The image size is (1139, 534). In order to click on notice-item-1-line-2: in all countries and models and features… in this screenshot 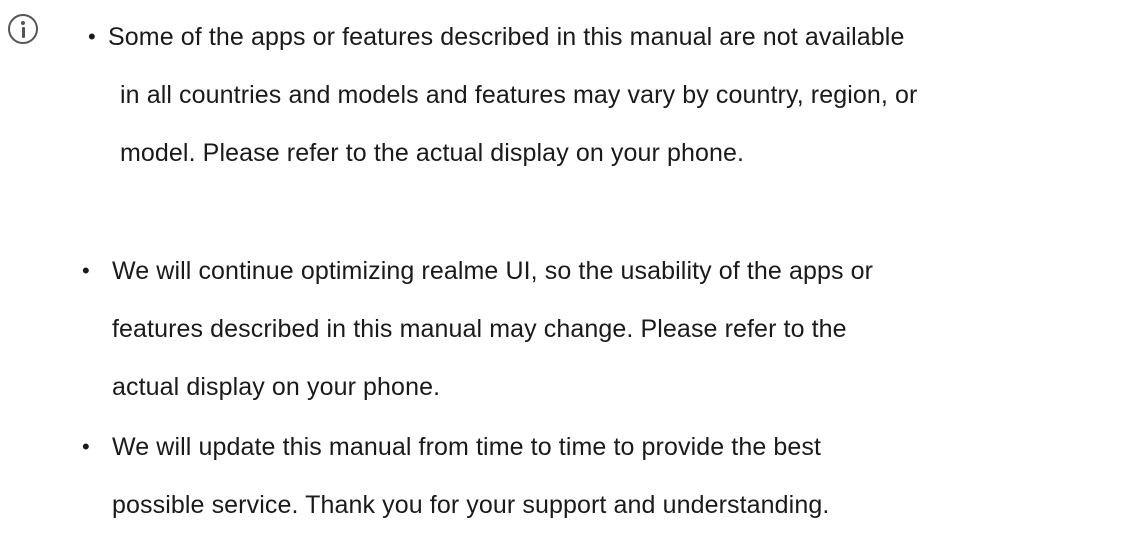, I will do `click(519, 95)`.